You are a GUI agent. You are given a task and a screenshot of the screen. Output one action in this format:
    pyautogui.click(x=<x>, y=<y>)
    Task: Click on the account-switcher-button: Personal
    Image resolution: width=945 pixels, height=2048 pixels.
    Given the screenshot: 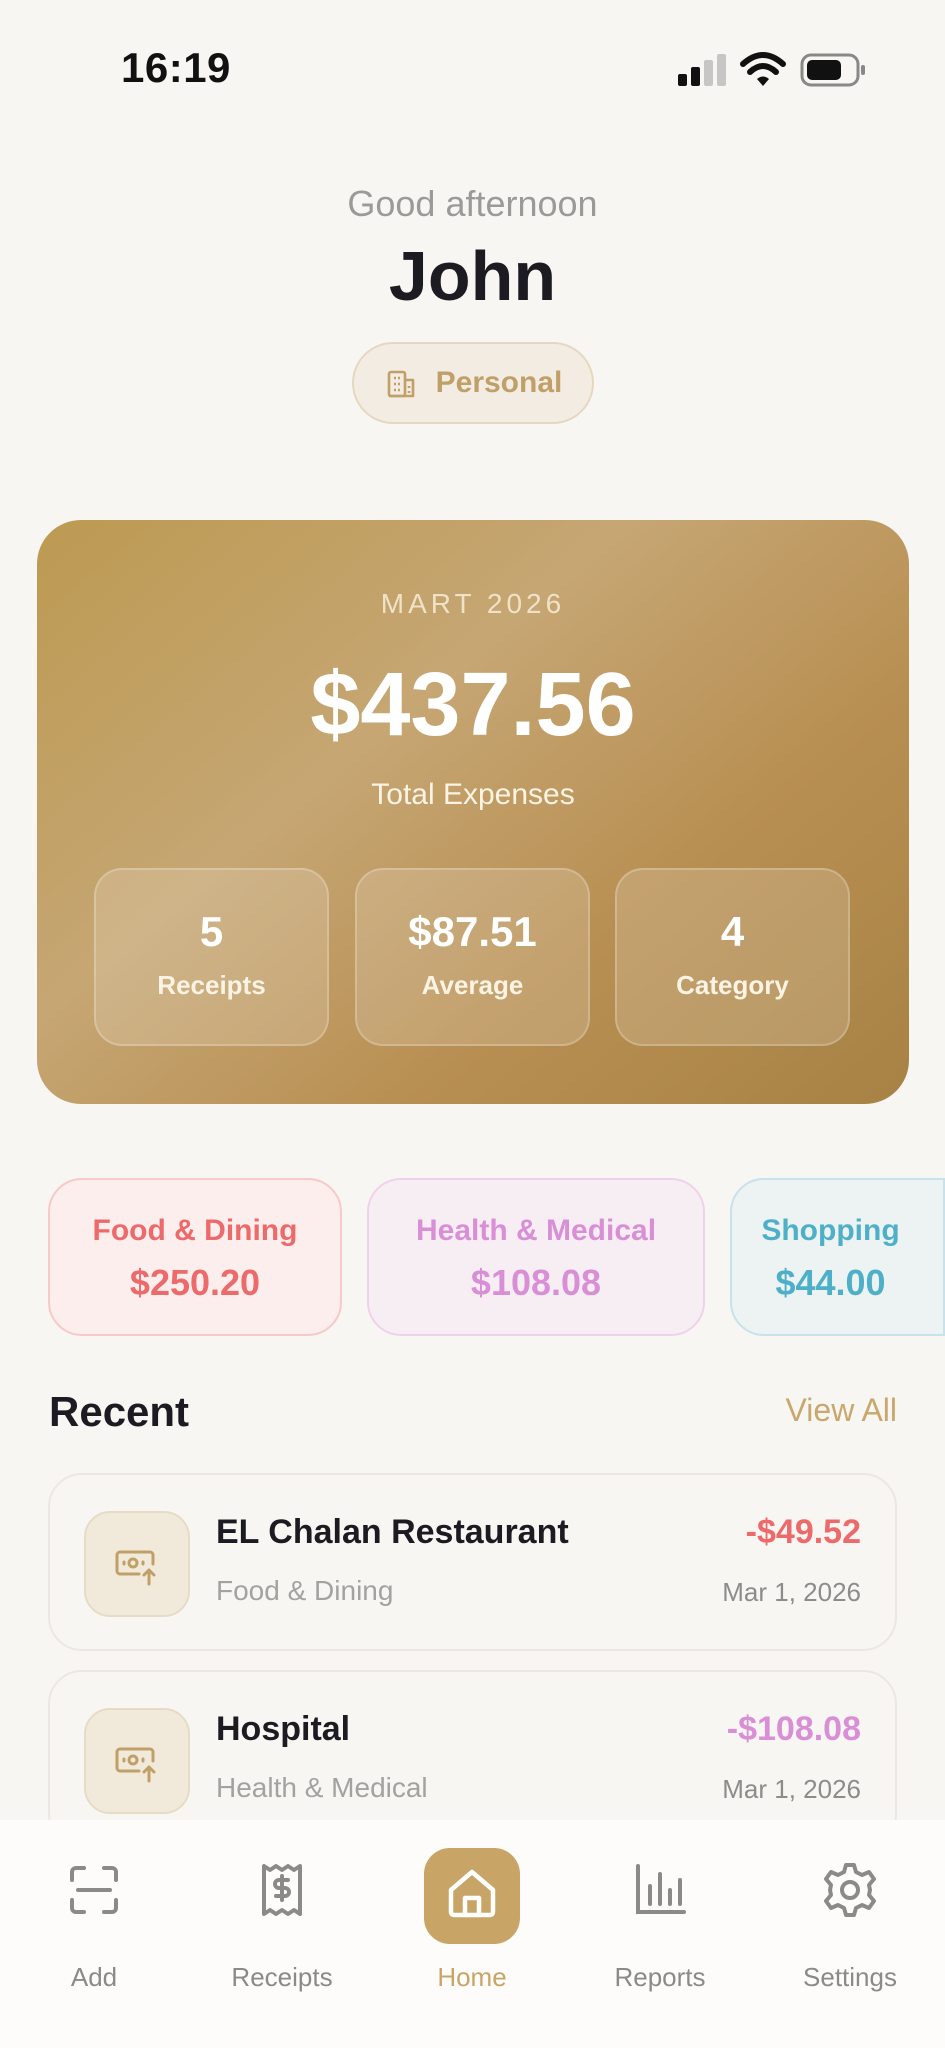 What is the action you would take?
    pyautogui.click(x=473, y=383)
    